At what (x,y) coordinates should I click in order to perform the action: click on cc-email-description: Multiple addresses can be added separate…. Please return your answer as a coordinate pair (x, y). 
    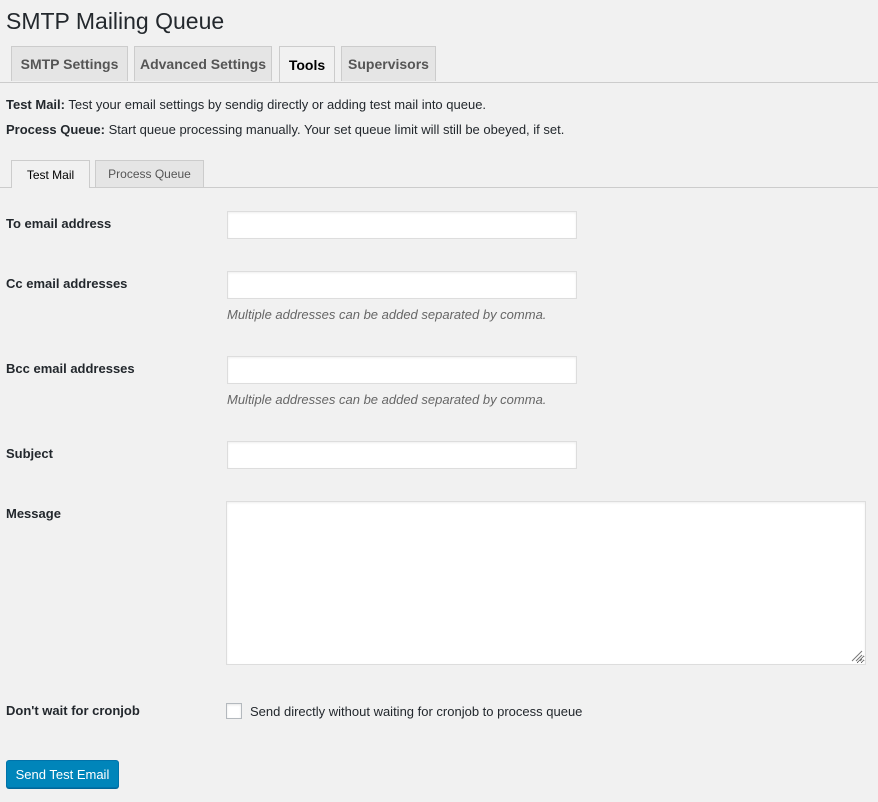
    Looking at the image, I should click on (387, 314).